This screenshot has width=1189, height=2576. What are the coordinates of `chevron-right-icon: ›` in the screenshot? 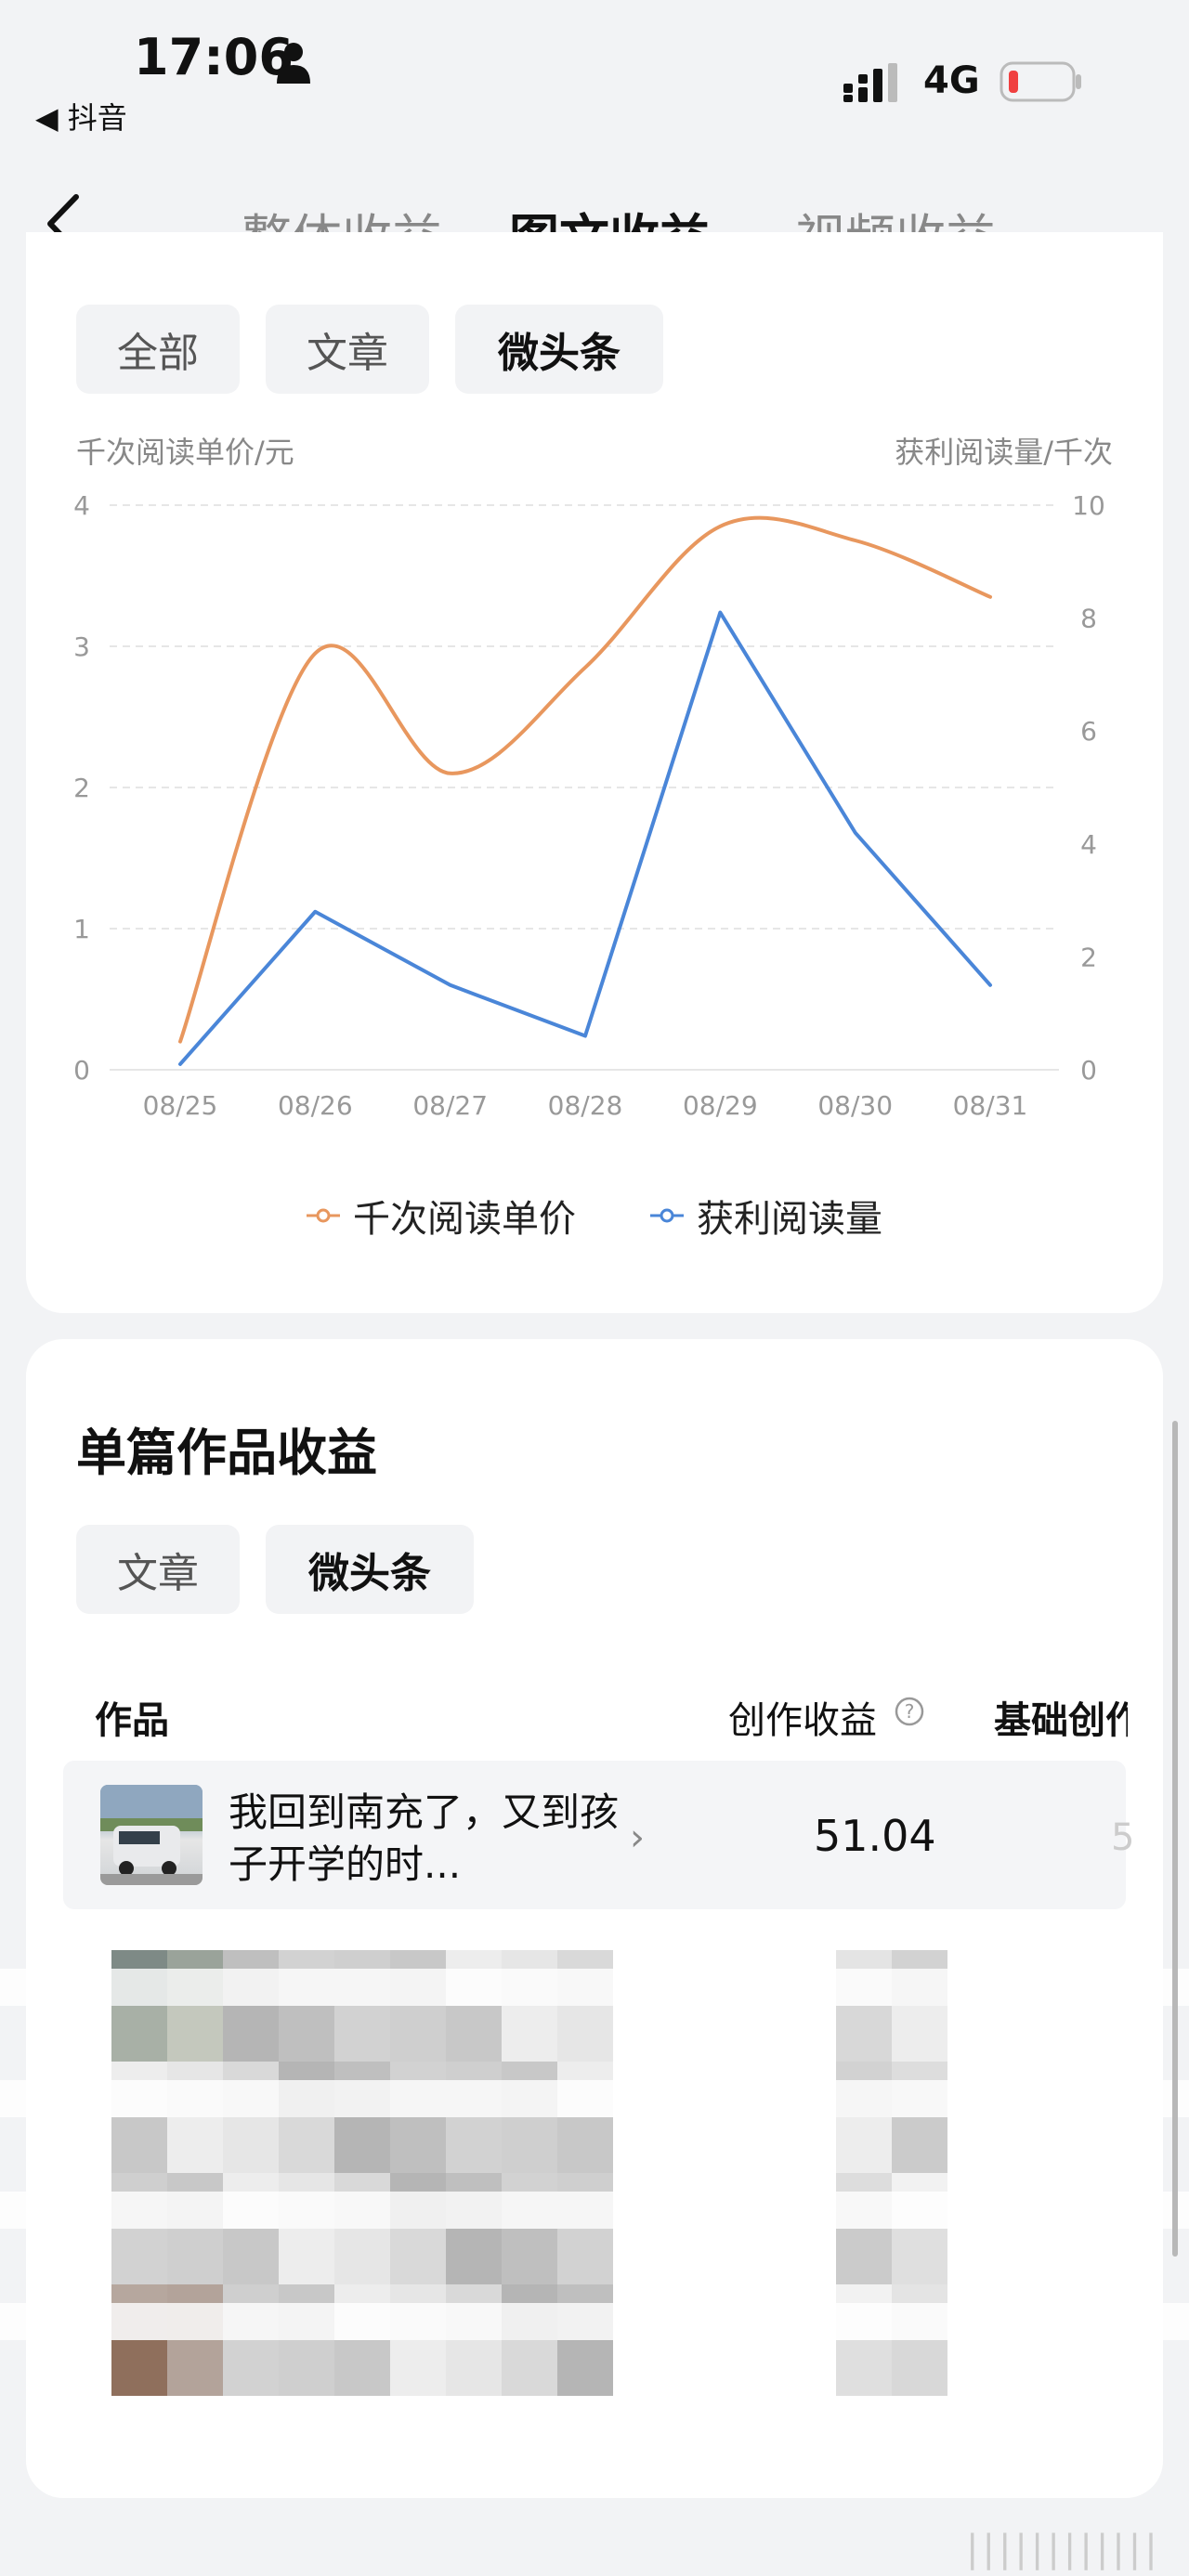 It's located at (637, 1837).